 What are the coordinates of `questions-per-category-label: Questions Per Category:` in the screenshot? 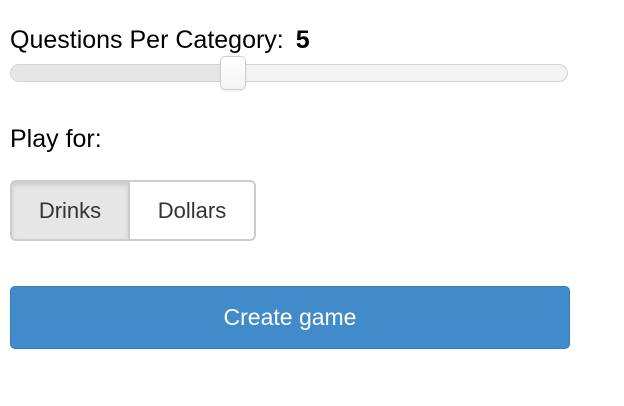 It's located at (147, 40).